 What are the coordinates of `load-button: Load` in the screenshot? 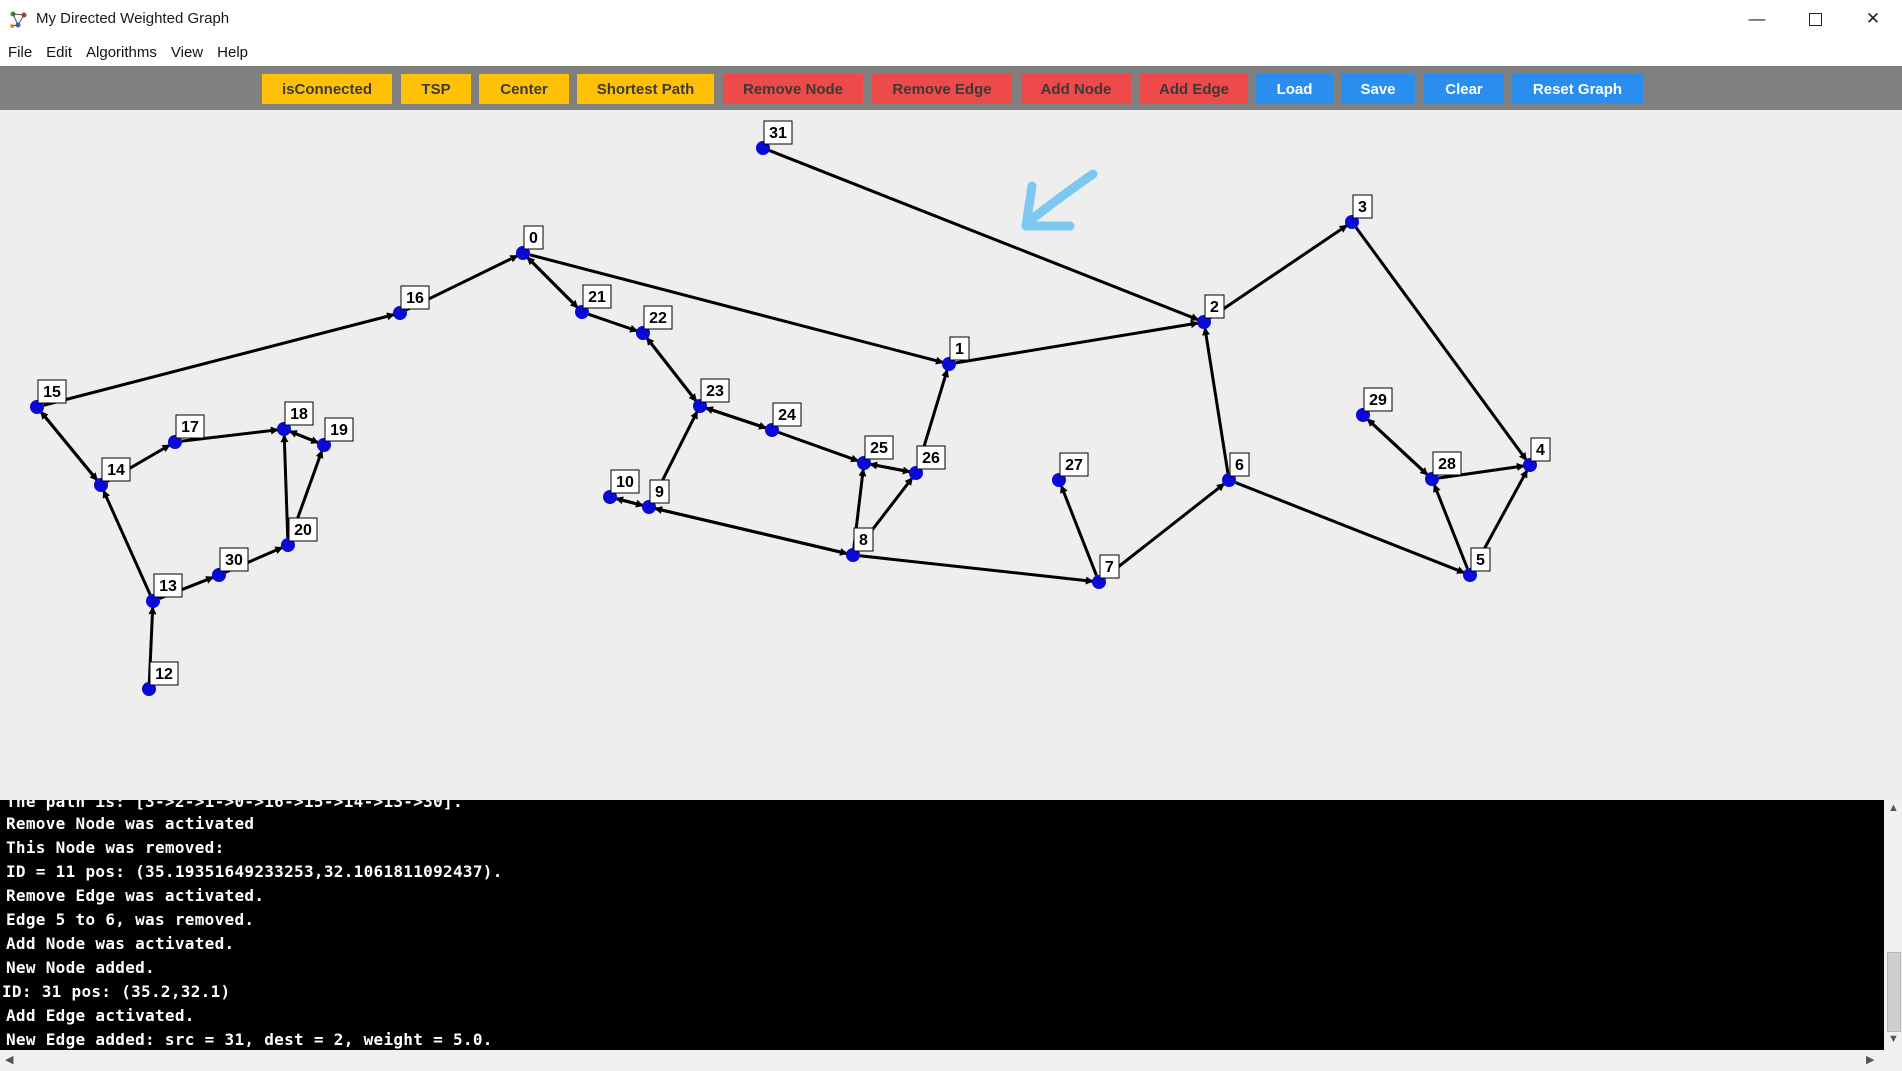 It's located at (1294, 89).